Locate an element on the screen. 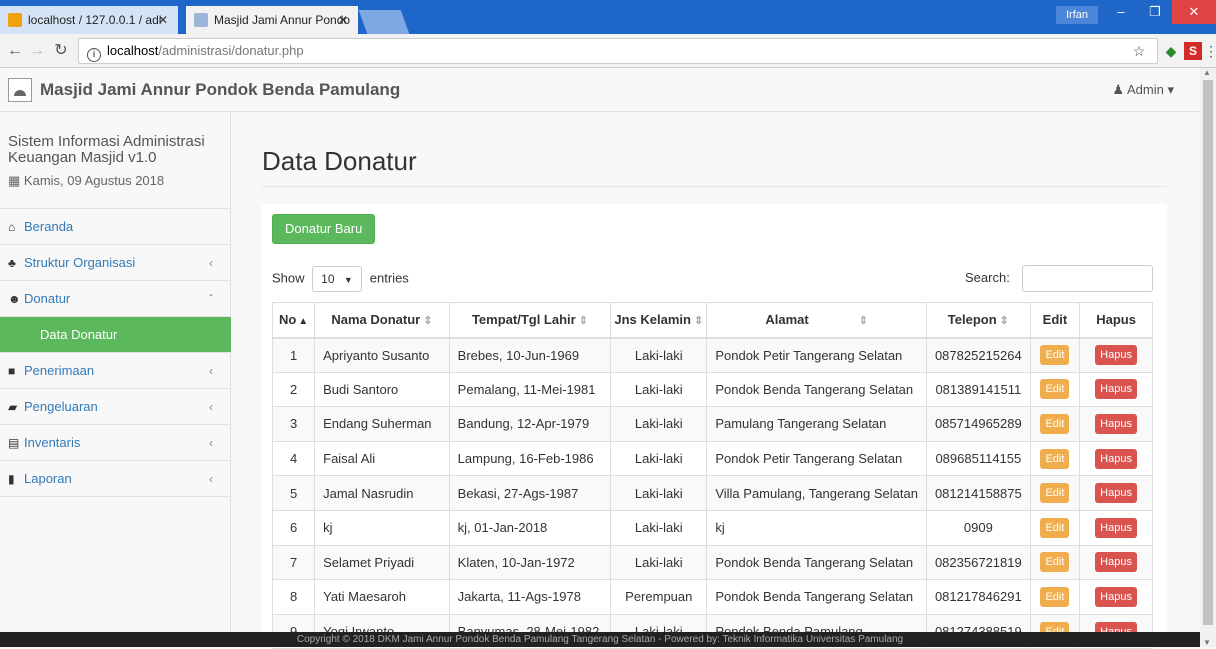 This screenshot has height=649, width=1216. cell-alamat: Pondok Petir Tangerang Selatan is located at coordinates (816, 355).